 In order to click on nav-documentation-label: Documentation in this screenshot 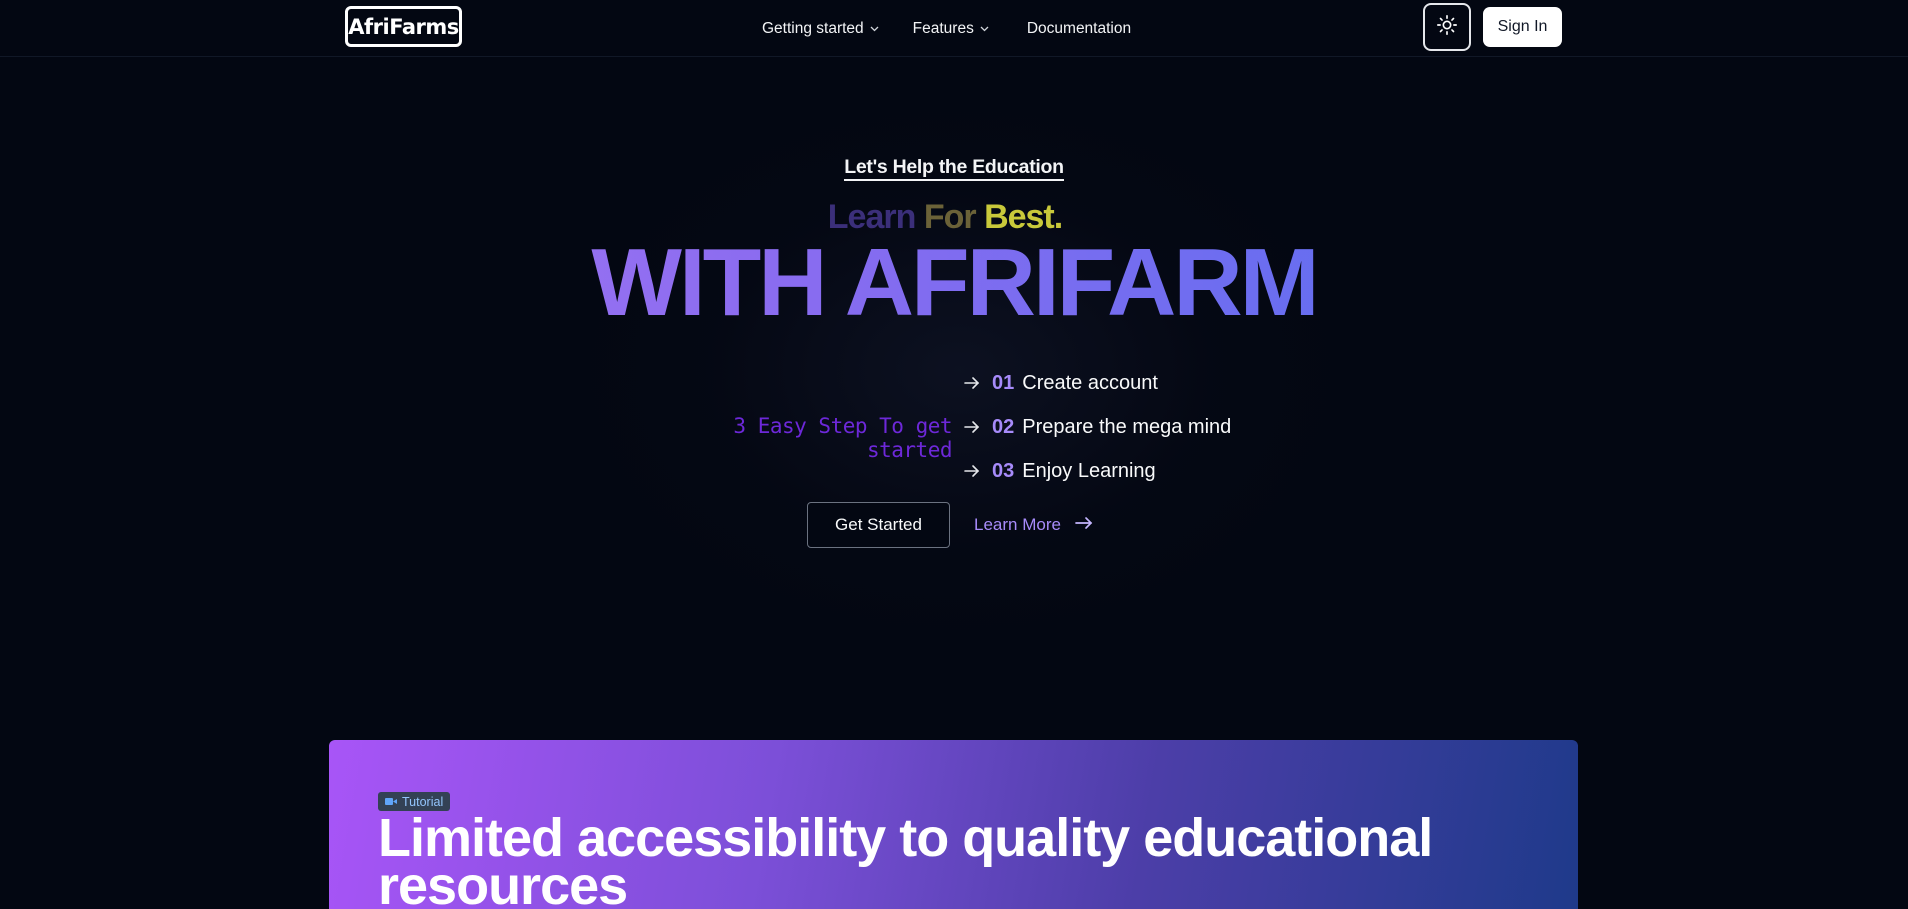, I will do `click(1079, 28)`.